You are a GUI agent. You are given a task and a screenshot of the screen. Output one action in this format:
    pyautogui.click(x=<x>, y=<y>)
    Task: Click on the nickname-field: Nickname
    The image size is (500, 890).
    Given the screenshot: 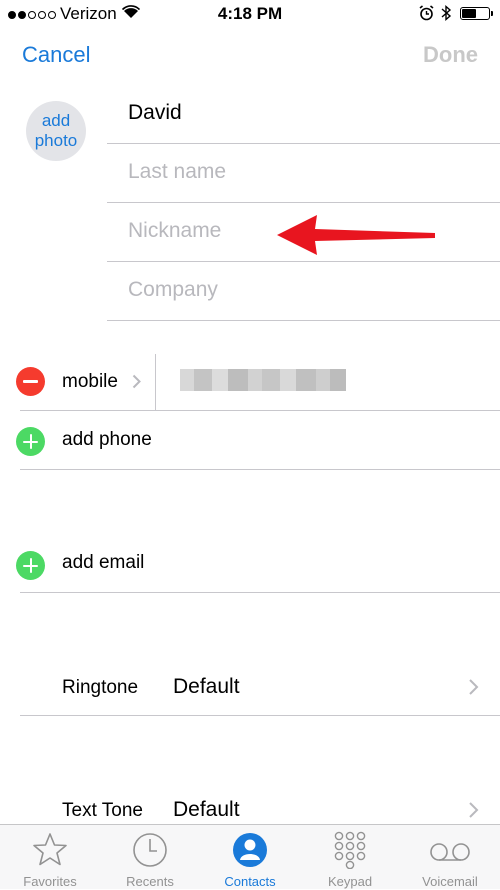 What is the action you would take?
    pyautogui.click(x=174, y=231)
    